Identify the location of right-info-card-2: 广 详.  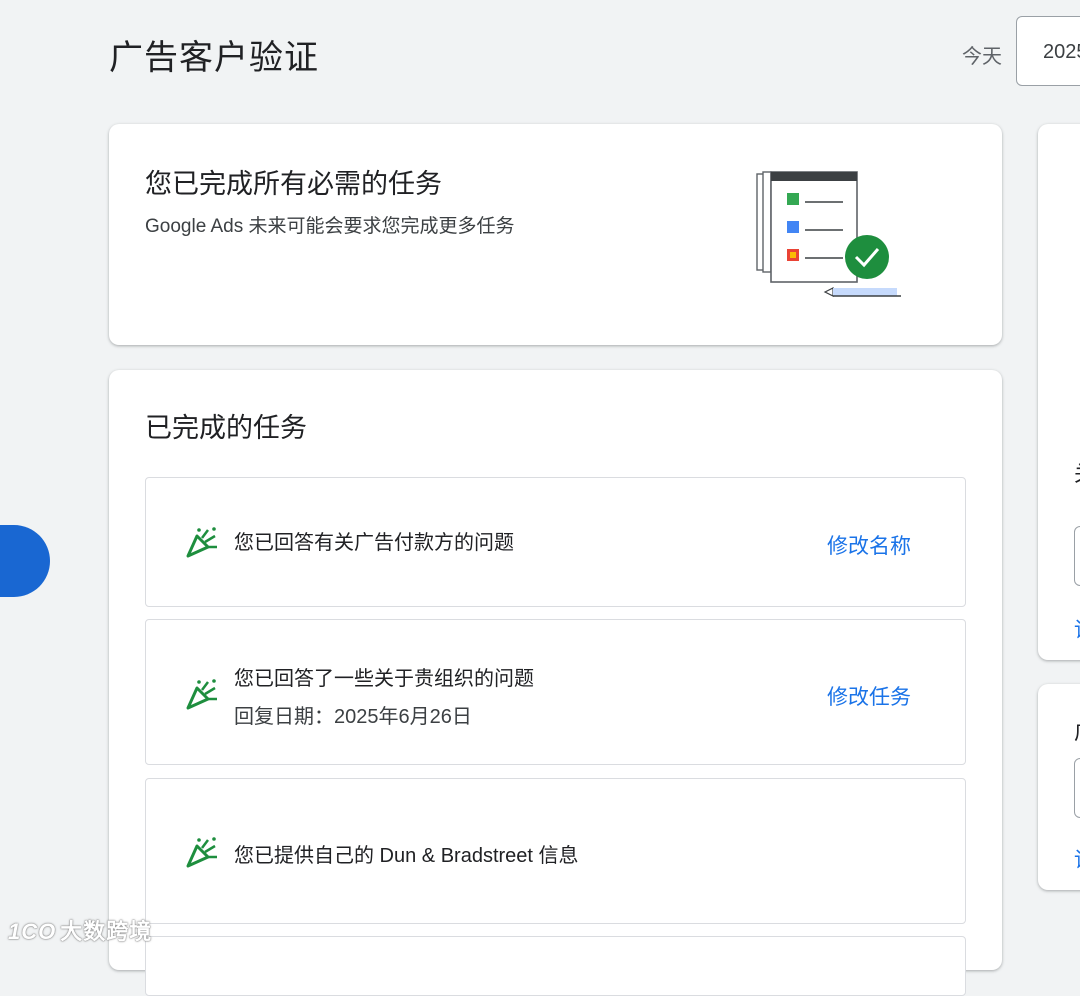
(1059, 787).